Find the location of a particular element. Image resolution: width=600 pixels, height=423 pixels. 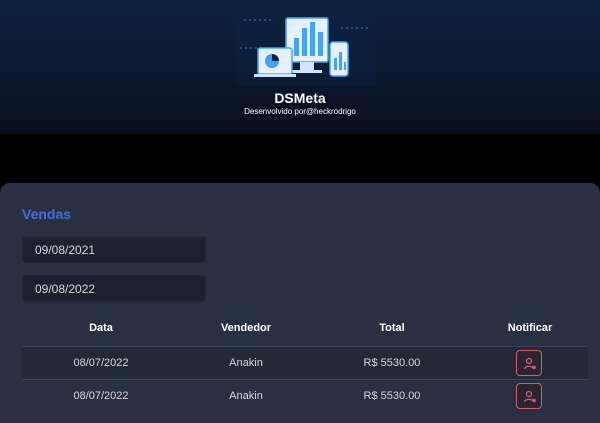

end-date-input: 09/08/2022 is located at coordinates (114, 288).